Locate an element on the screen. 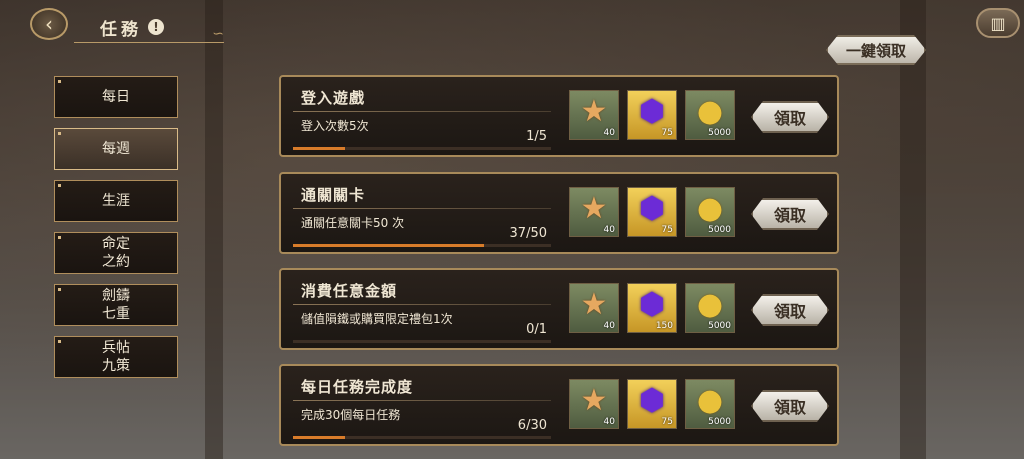 Image resolution: width=1024 pixels, height=459 pixels. back-button: ‹ is located at coordinates (49, 24).